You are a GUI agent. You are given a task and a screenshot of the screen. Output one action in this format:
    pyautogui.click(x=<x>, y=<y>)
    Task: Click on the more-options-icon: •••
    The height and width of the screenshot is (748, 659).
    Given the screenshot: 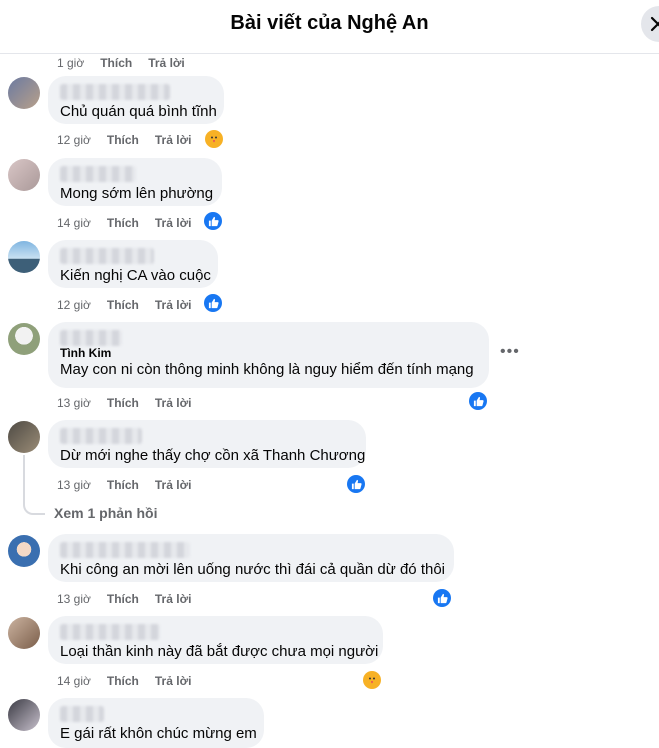 What is the action you would take?
    pyautogui.click(x=510, y=352)
    